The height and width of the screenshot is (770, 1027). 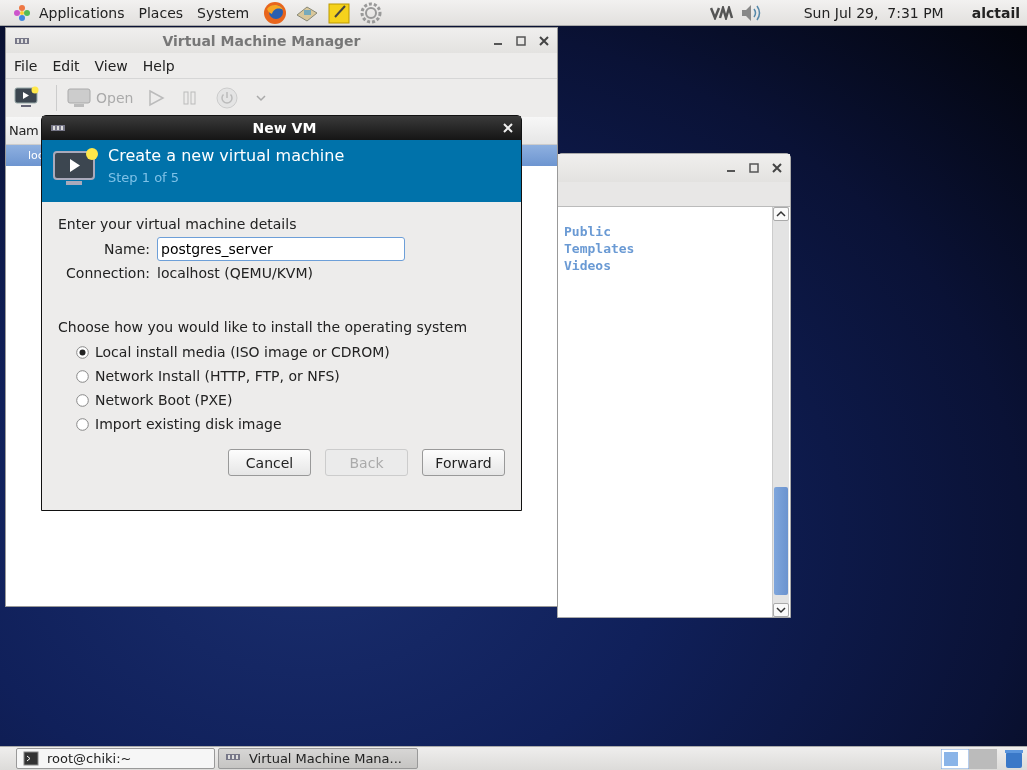 What do you see at coordinates (261, 40) in the screenshot?
I see `window-title: Virtual Machine Manager` at bounding box center [261, 40].